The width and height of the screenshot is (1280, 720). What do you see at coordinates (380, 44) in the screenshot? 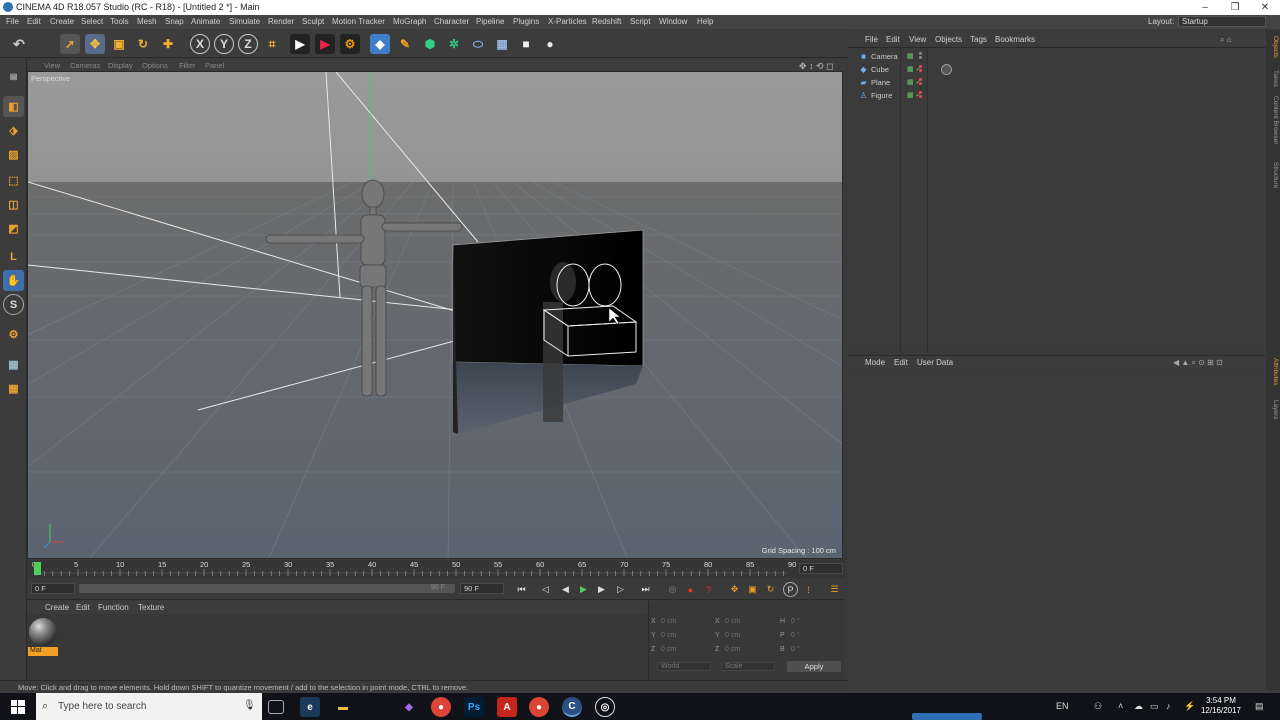
I see `cube-primitive-icon: ◆` at bounding box center [380, 44].